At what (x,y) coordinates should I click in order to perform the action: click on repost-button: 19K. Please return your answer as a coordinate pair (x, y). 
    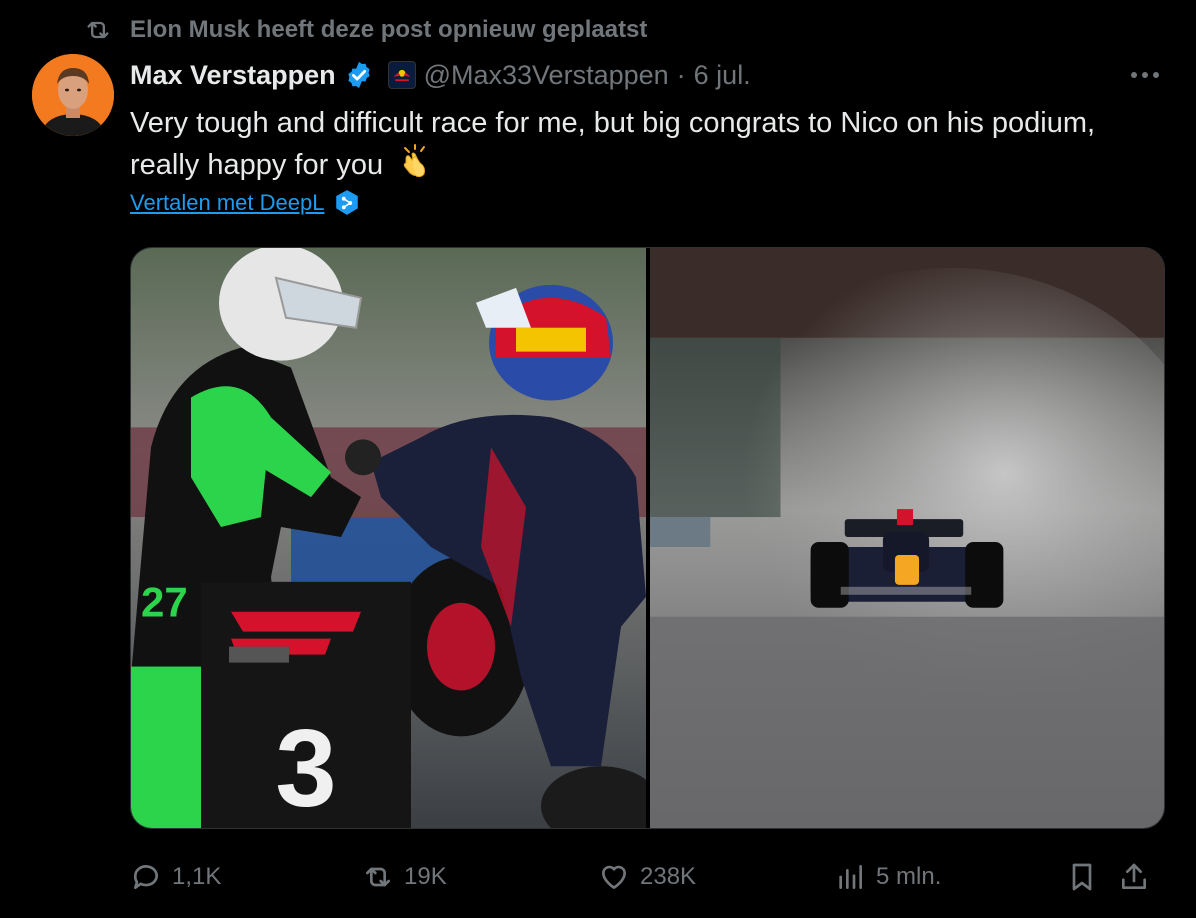
    Looking at the image, I should click on (404, 877).